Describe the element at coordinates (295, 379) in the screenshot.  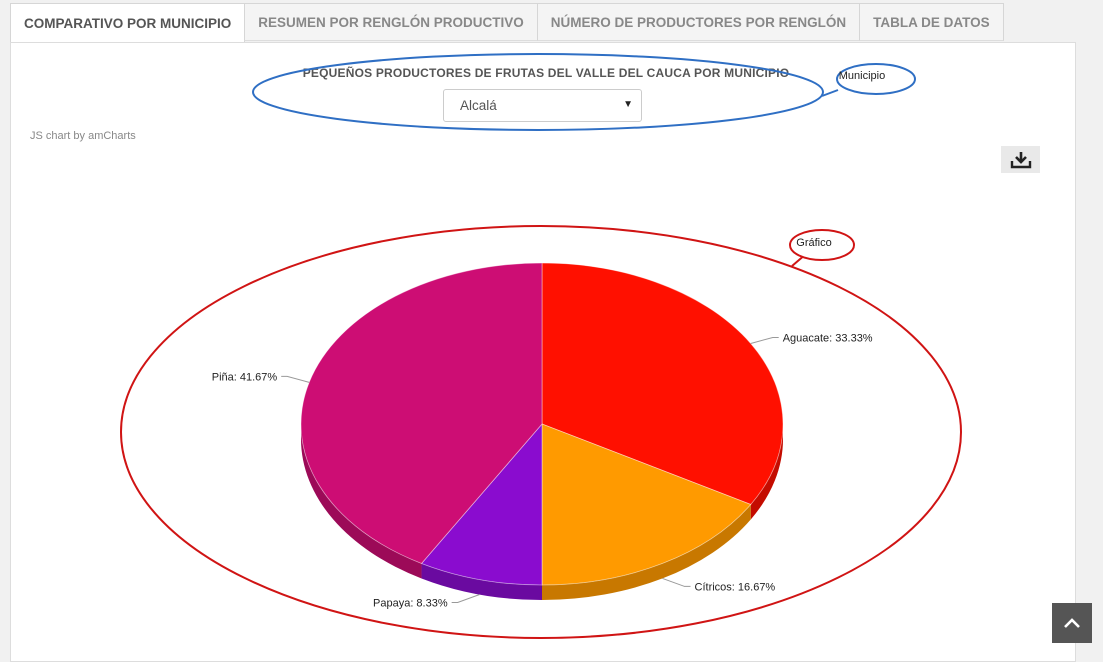
I see `pie-leader-piña` at that location.